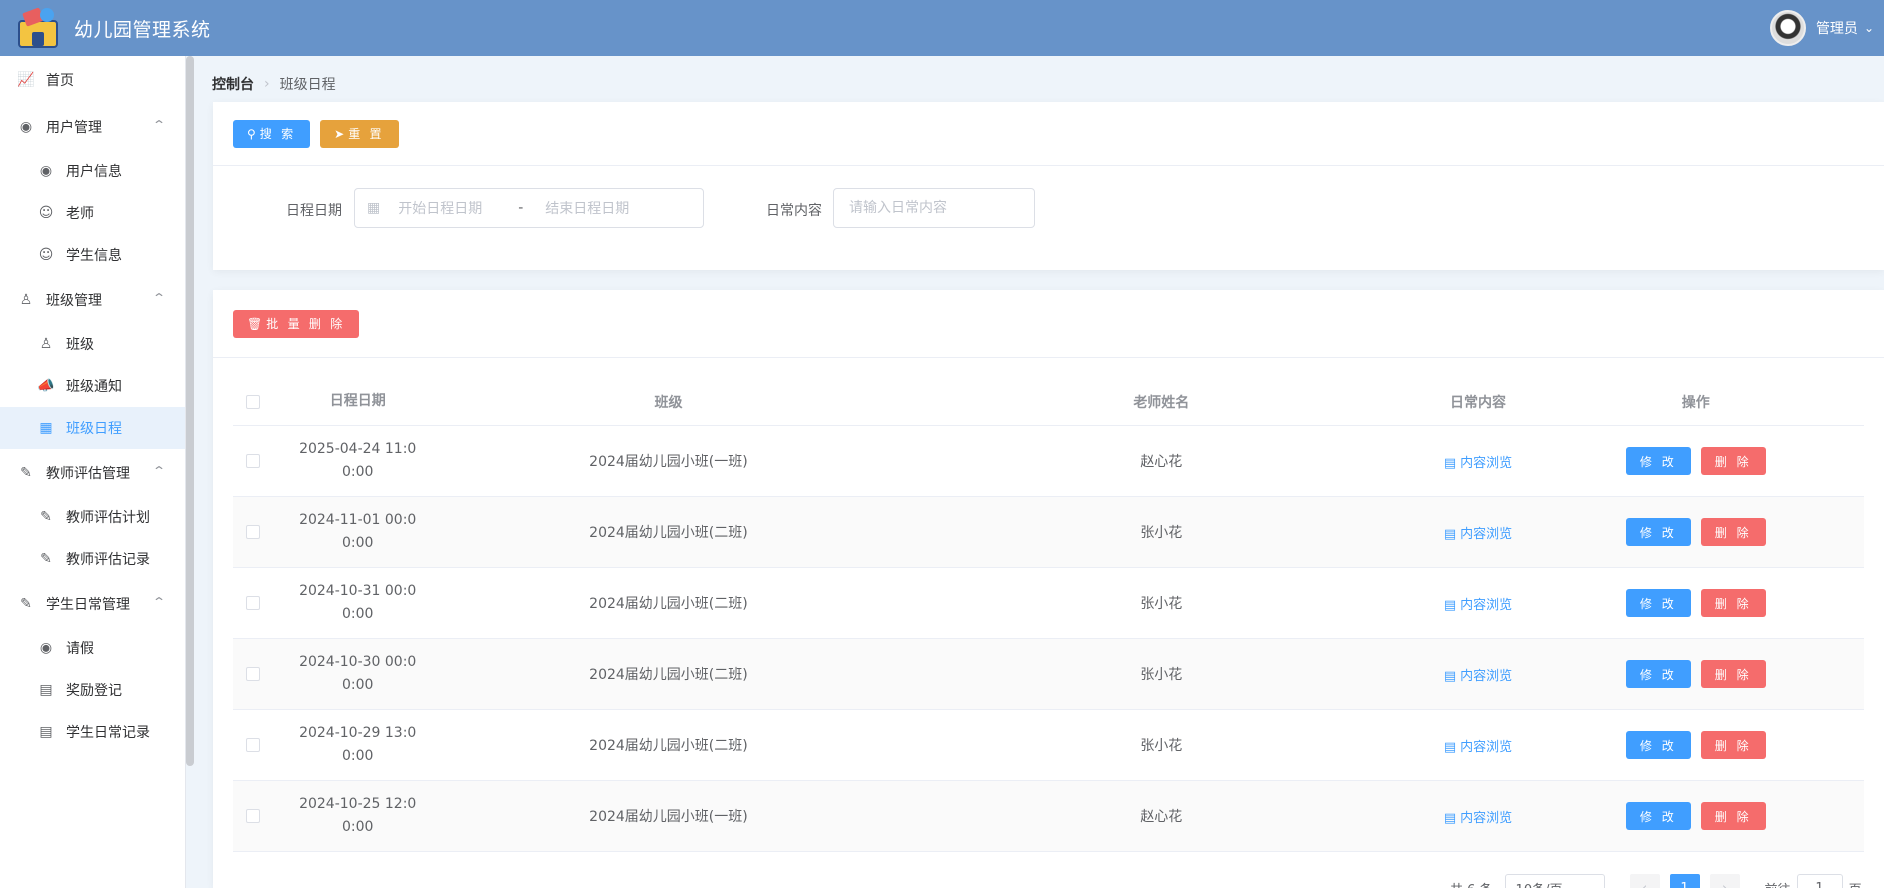 The image size is (1884, 888). I want to click on user-menu: 管理员 ⌄, so click(1826, 28).